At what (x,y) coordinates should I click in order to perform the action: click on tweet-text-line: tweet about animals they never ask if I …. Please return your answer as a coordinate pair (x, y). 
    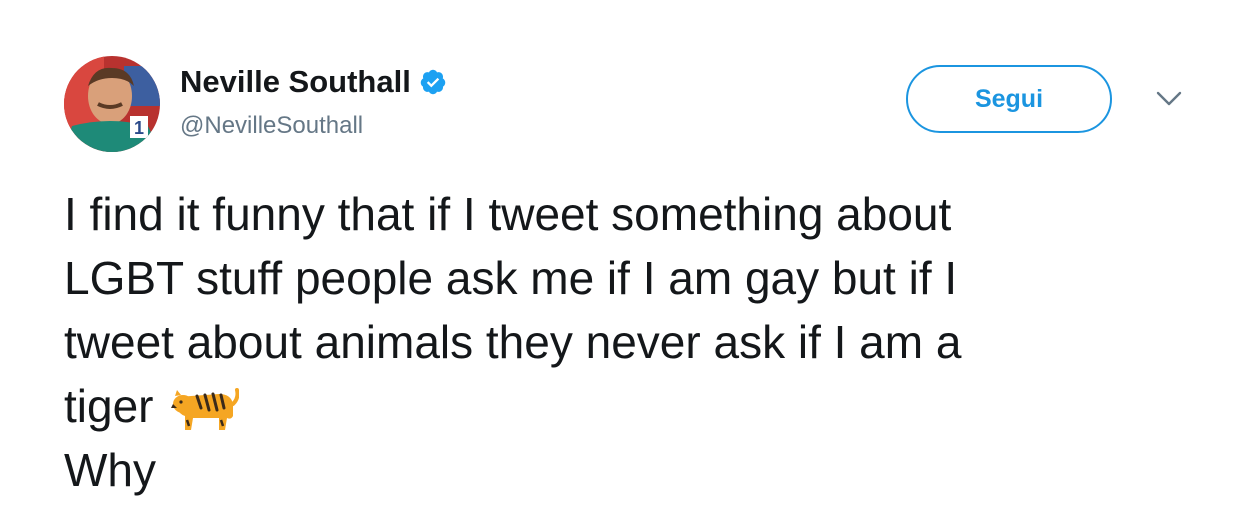
    Looking at the image, I should click on (513, 342).